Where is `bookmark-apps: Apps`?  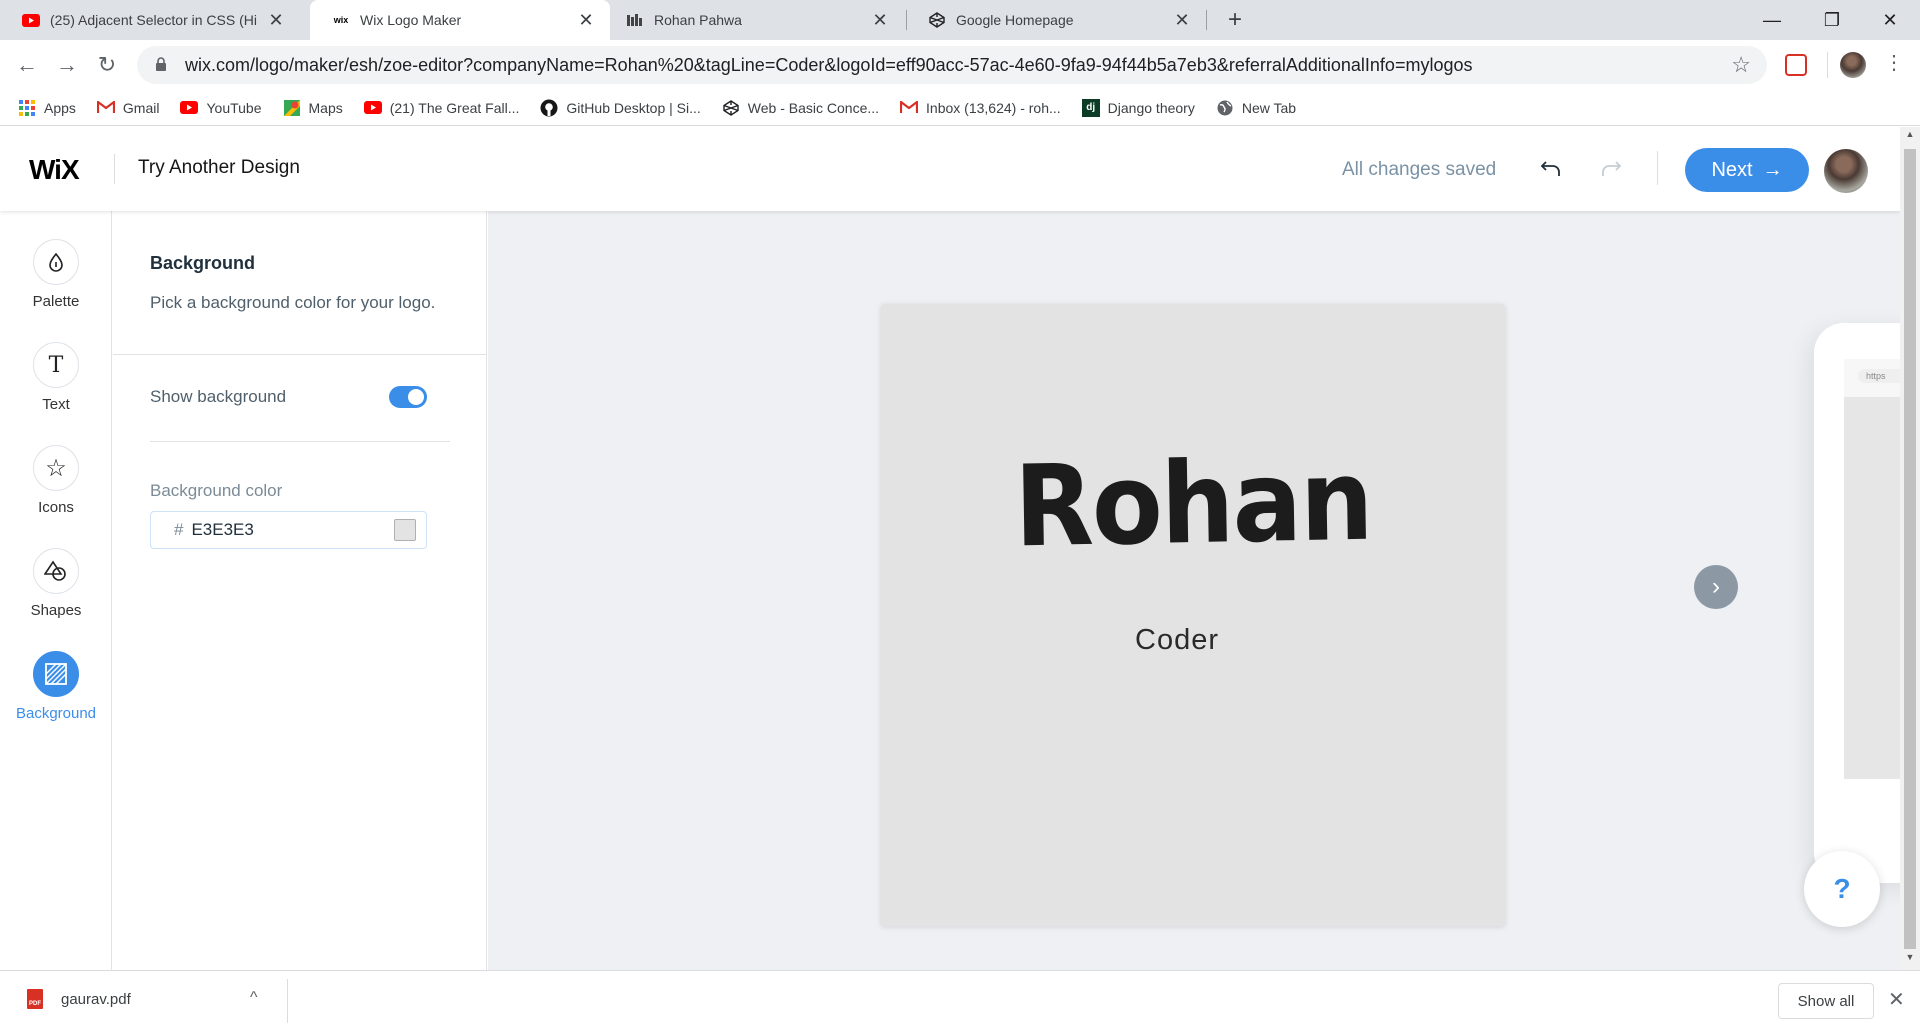
bookmark-apps: Apps is located at coordinates (47, 108).